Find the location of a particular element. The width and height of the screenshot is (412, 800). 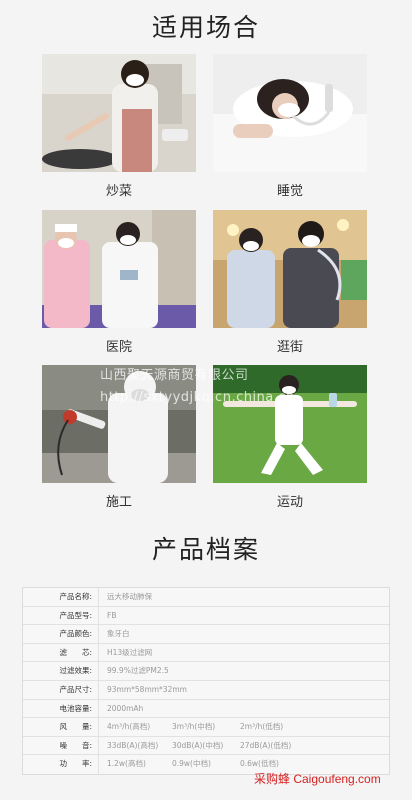

noise-low: 27dB(A)(低档) is located at coordinates (266, 745).